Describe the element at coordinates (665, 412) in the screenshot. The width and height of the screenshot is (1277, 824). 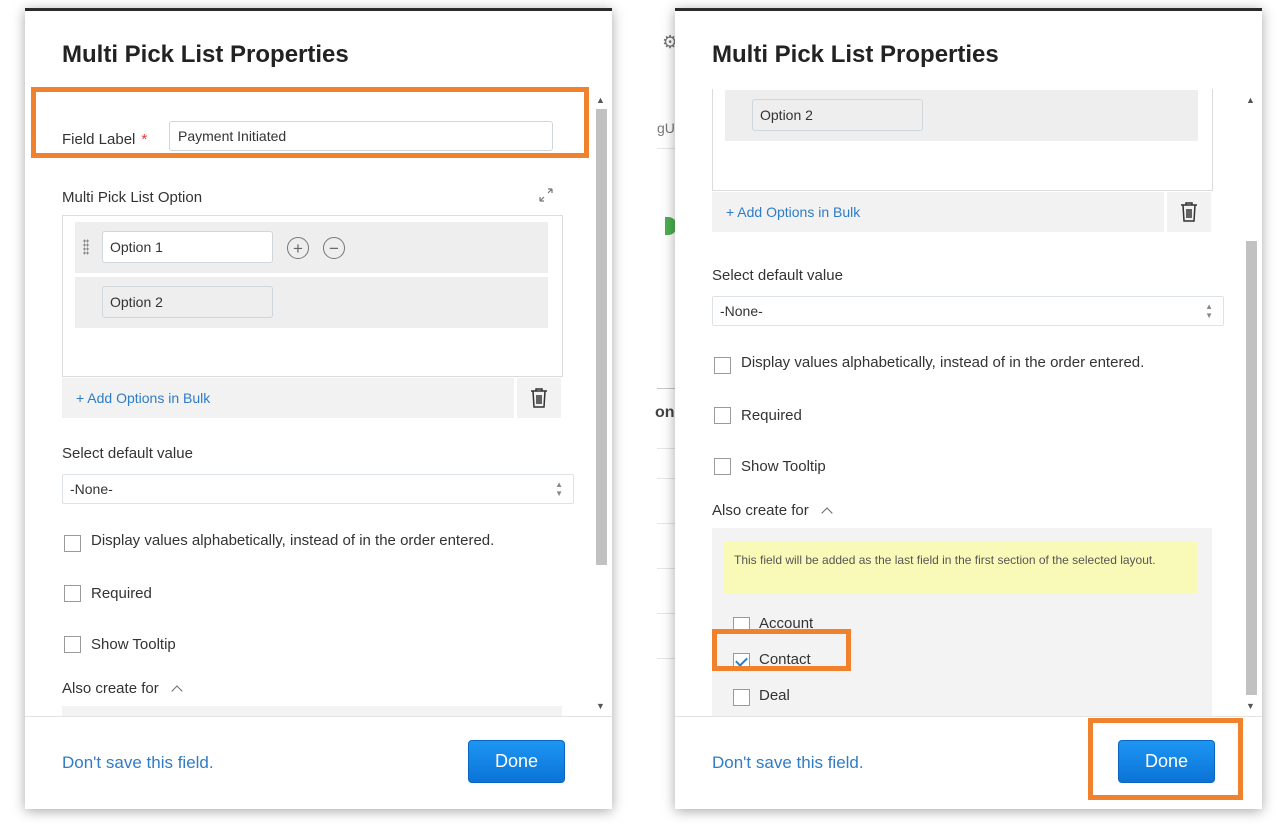
I see `background-heading-fragment: on` at that location.